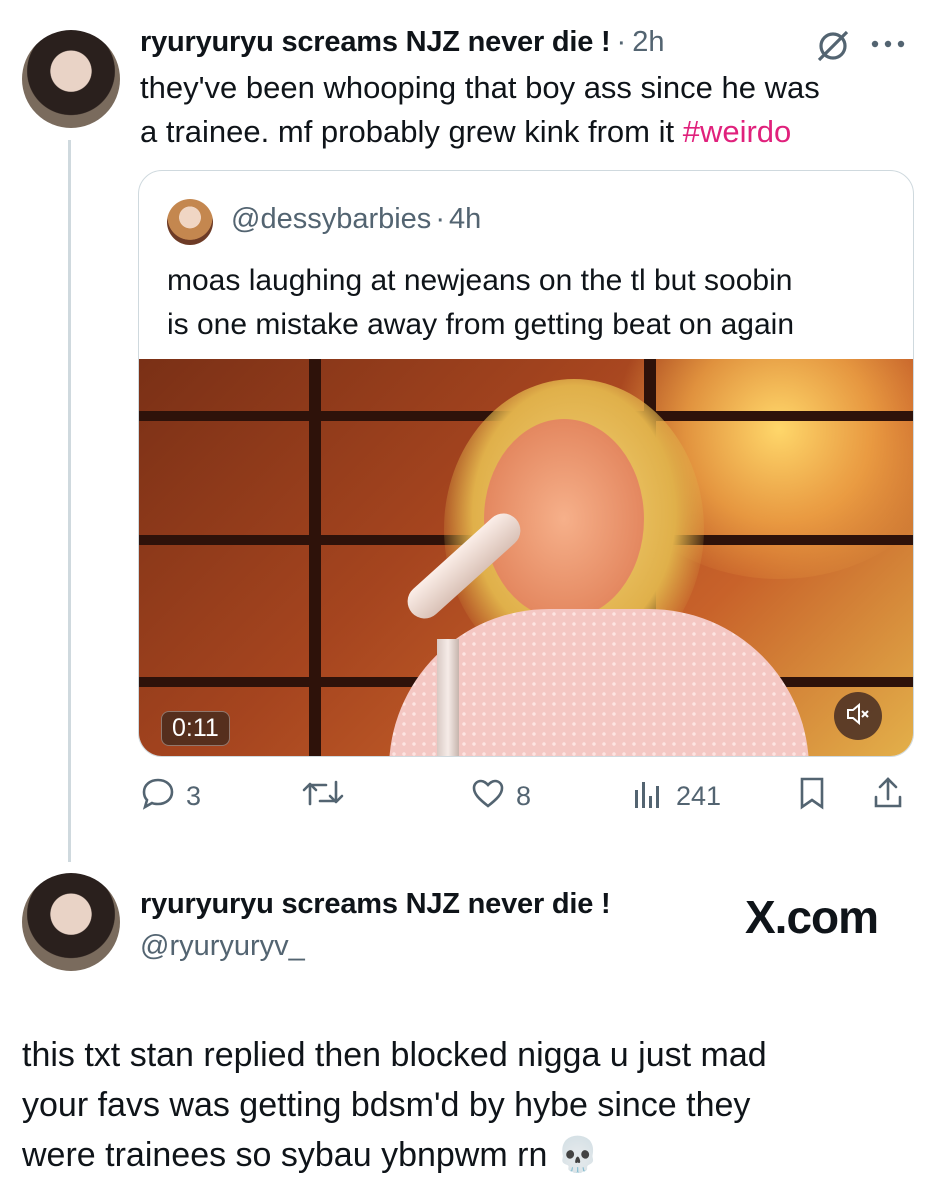  I want to click on tweet-header: ryuryuryu screams NJZ never die ! · 2h, so click(402, 46).